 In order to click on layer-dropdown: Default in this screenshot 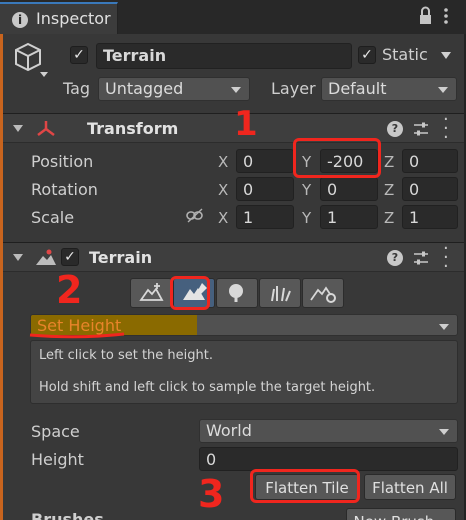, I will do `click(389, 89)`.